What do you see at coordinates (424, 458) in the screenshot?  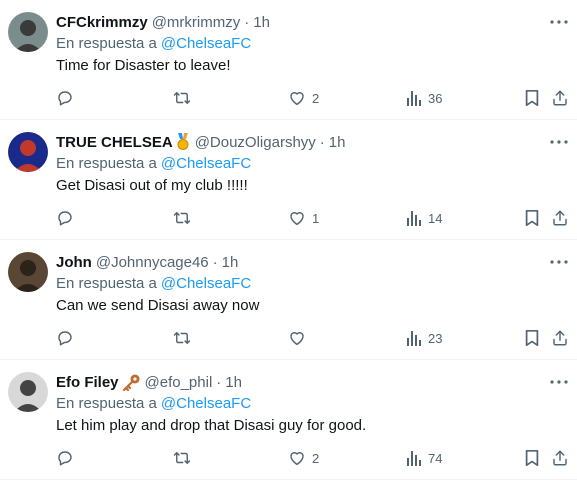 I see `views-button: 74` at bounding box center [424, 458].